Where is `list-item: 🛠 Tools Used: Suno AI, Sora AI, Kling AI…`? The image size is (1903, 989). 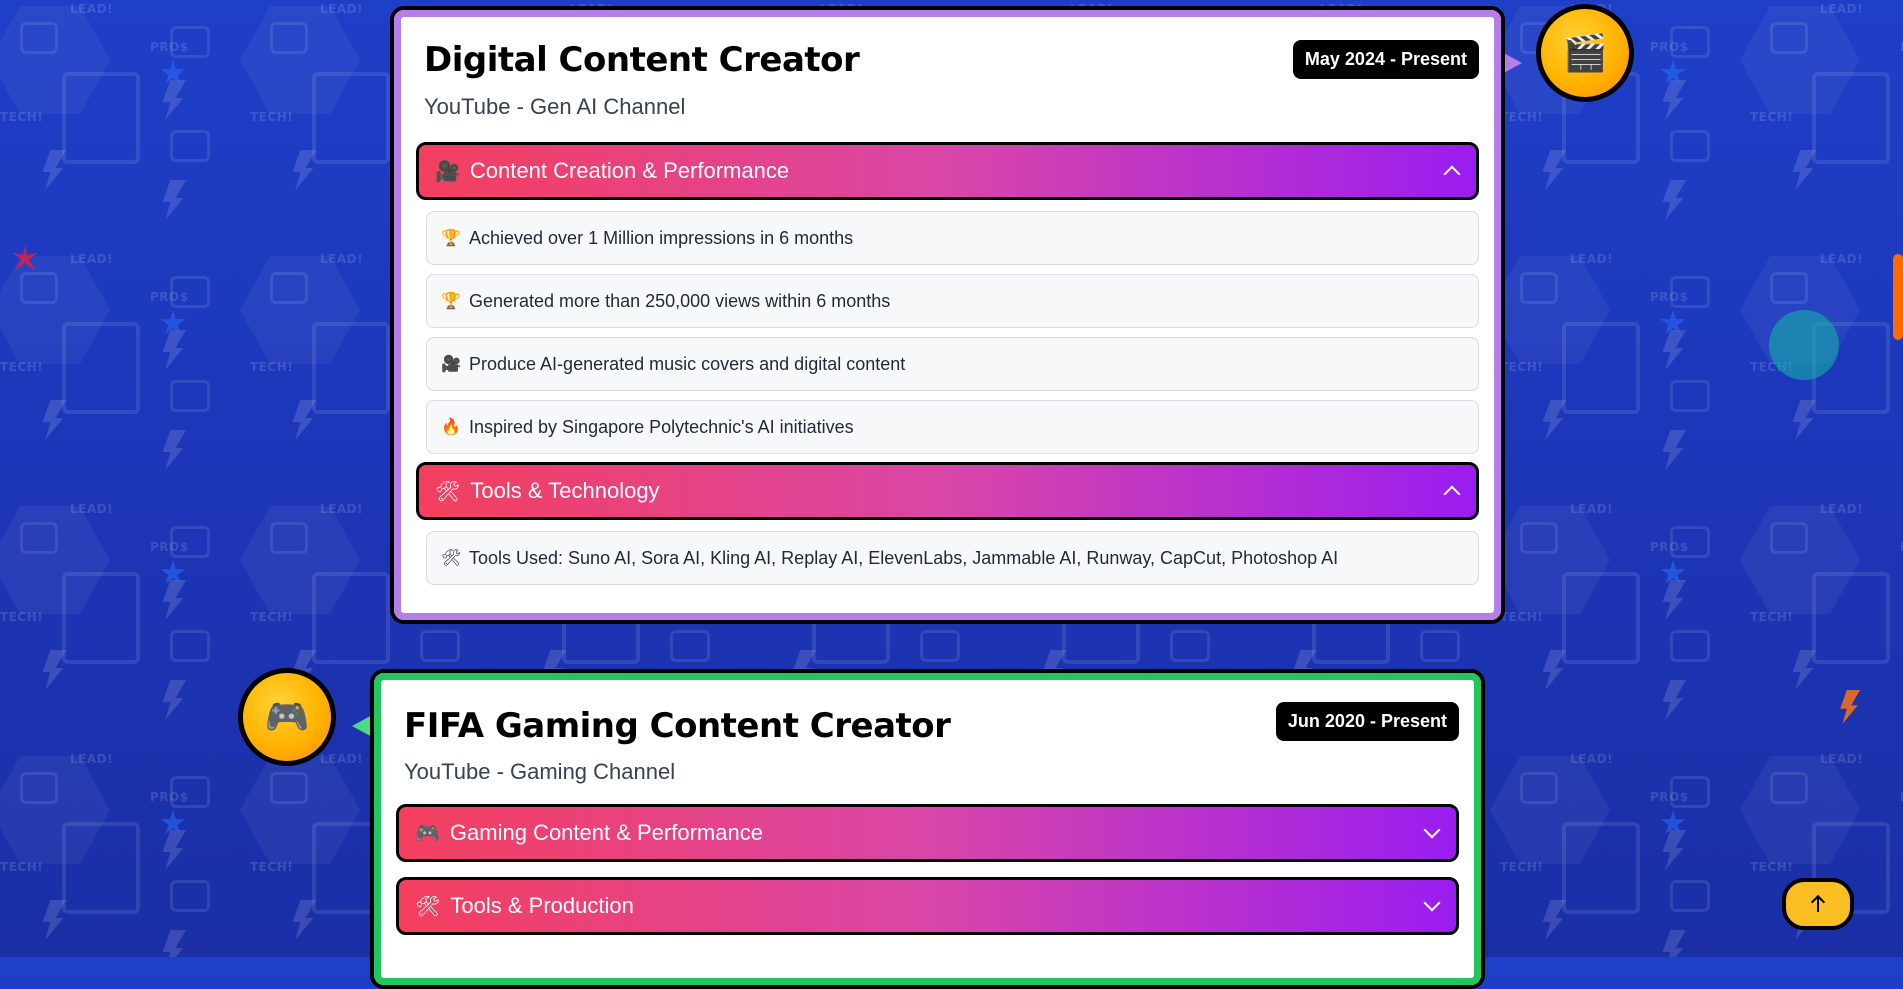 list-item: 🛠 Tools Used: Suno AI, Sora AI, Kling AI… is located at coordinates (952, 558).